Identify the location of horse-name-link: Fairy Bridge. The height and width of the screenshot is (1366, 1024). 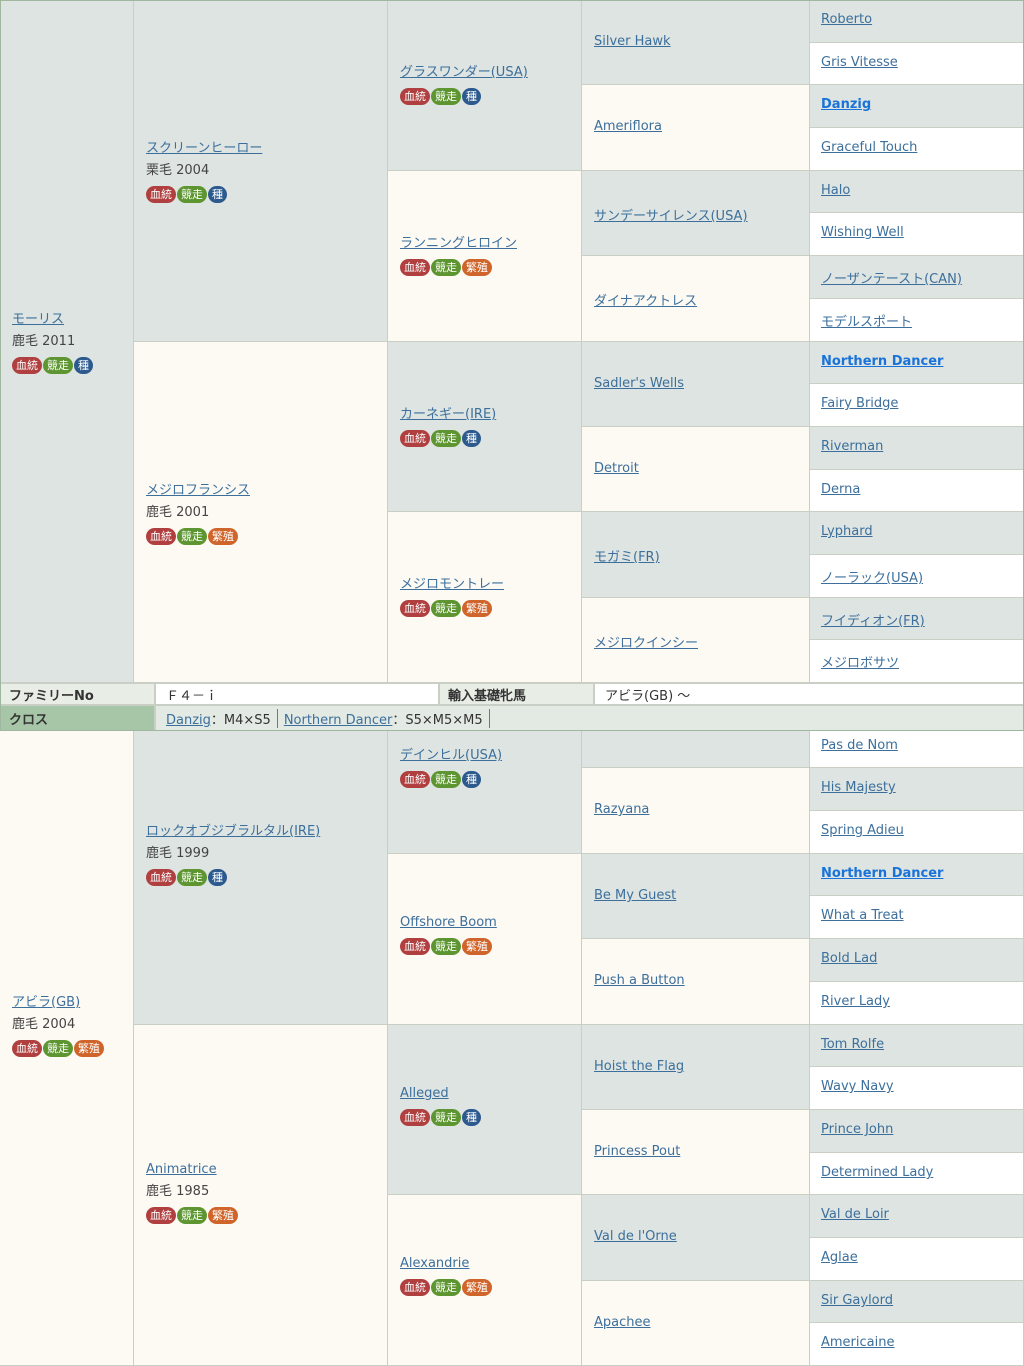
(859, 403).